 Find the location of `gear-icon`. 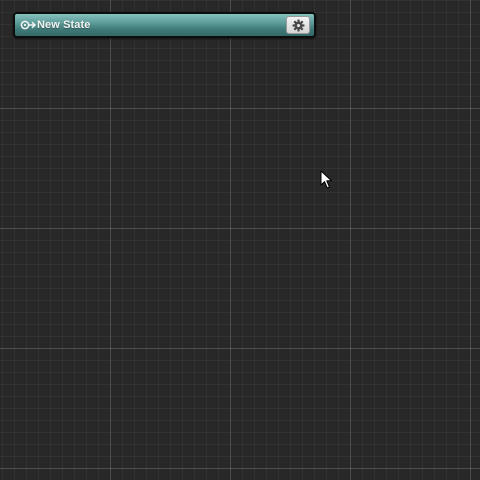

gear-icon is located at coordinates (298, 25).